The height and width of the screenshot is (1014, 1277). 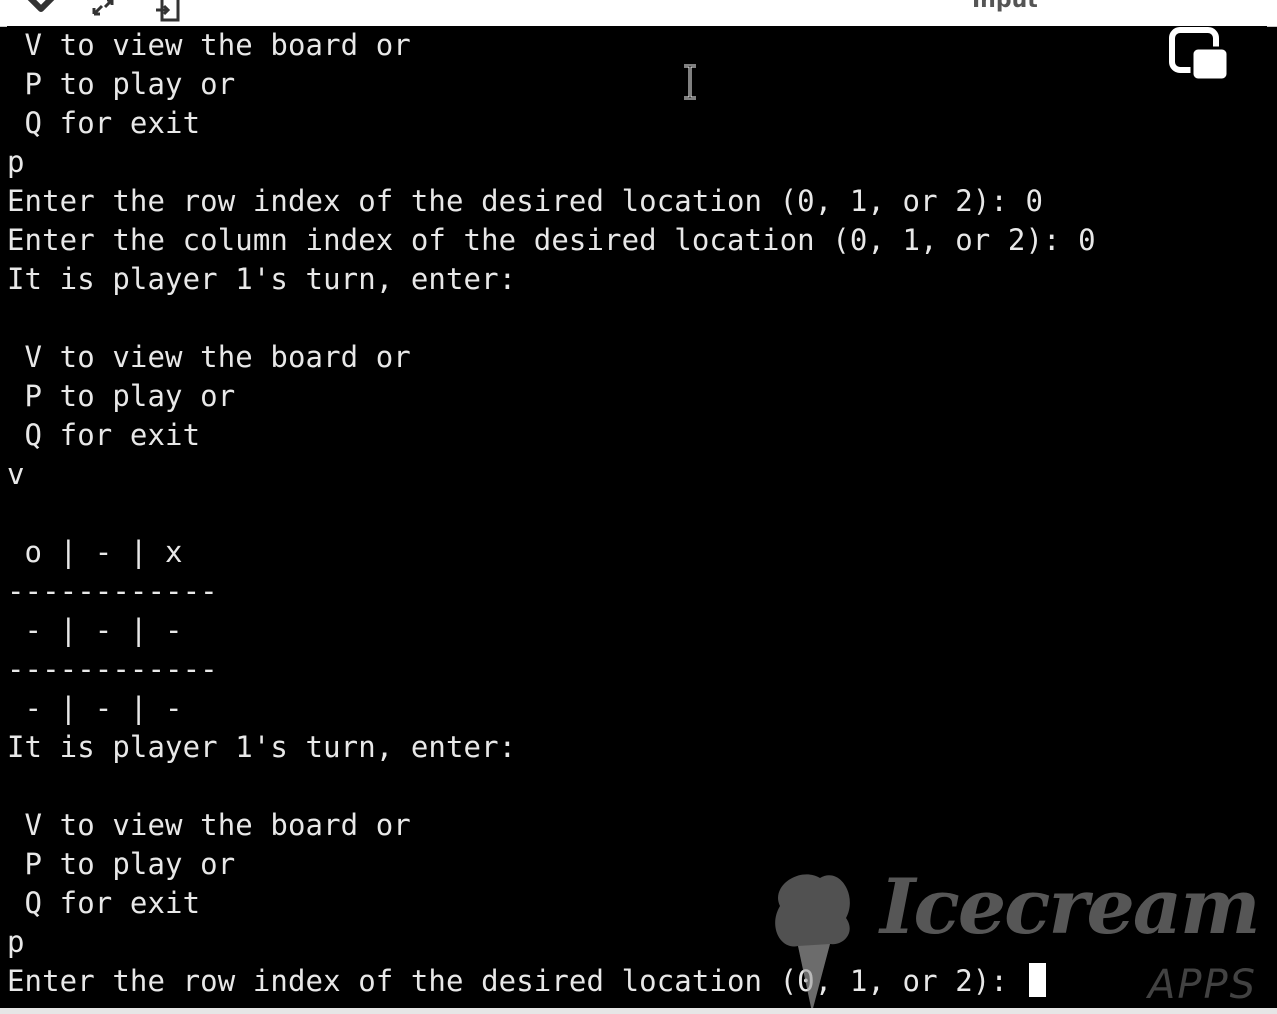 I want to click on board-row: o | - | x, so click(x=95, y=552).